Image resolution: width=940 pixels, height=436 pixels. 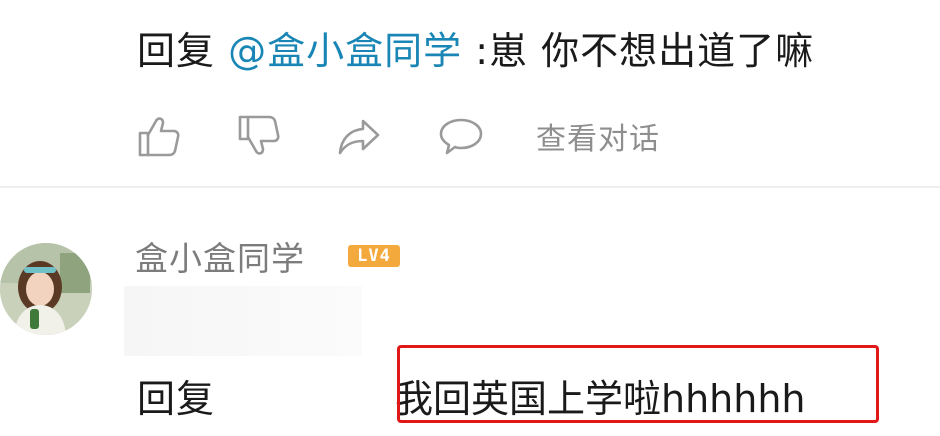 What do you see at coordinates (243, 321) in the screenshot?
I see `blurred-content` at bounding box center [243, 321].